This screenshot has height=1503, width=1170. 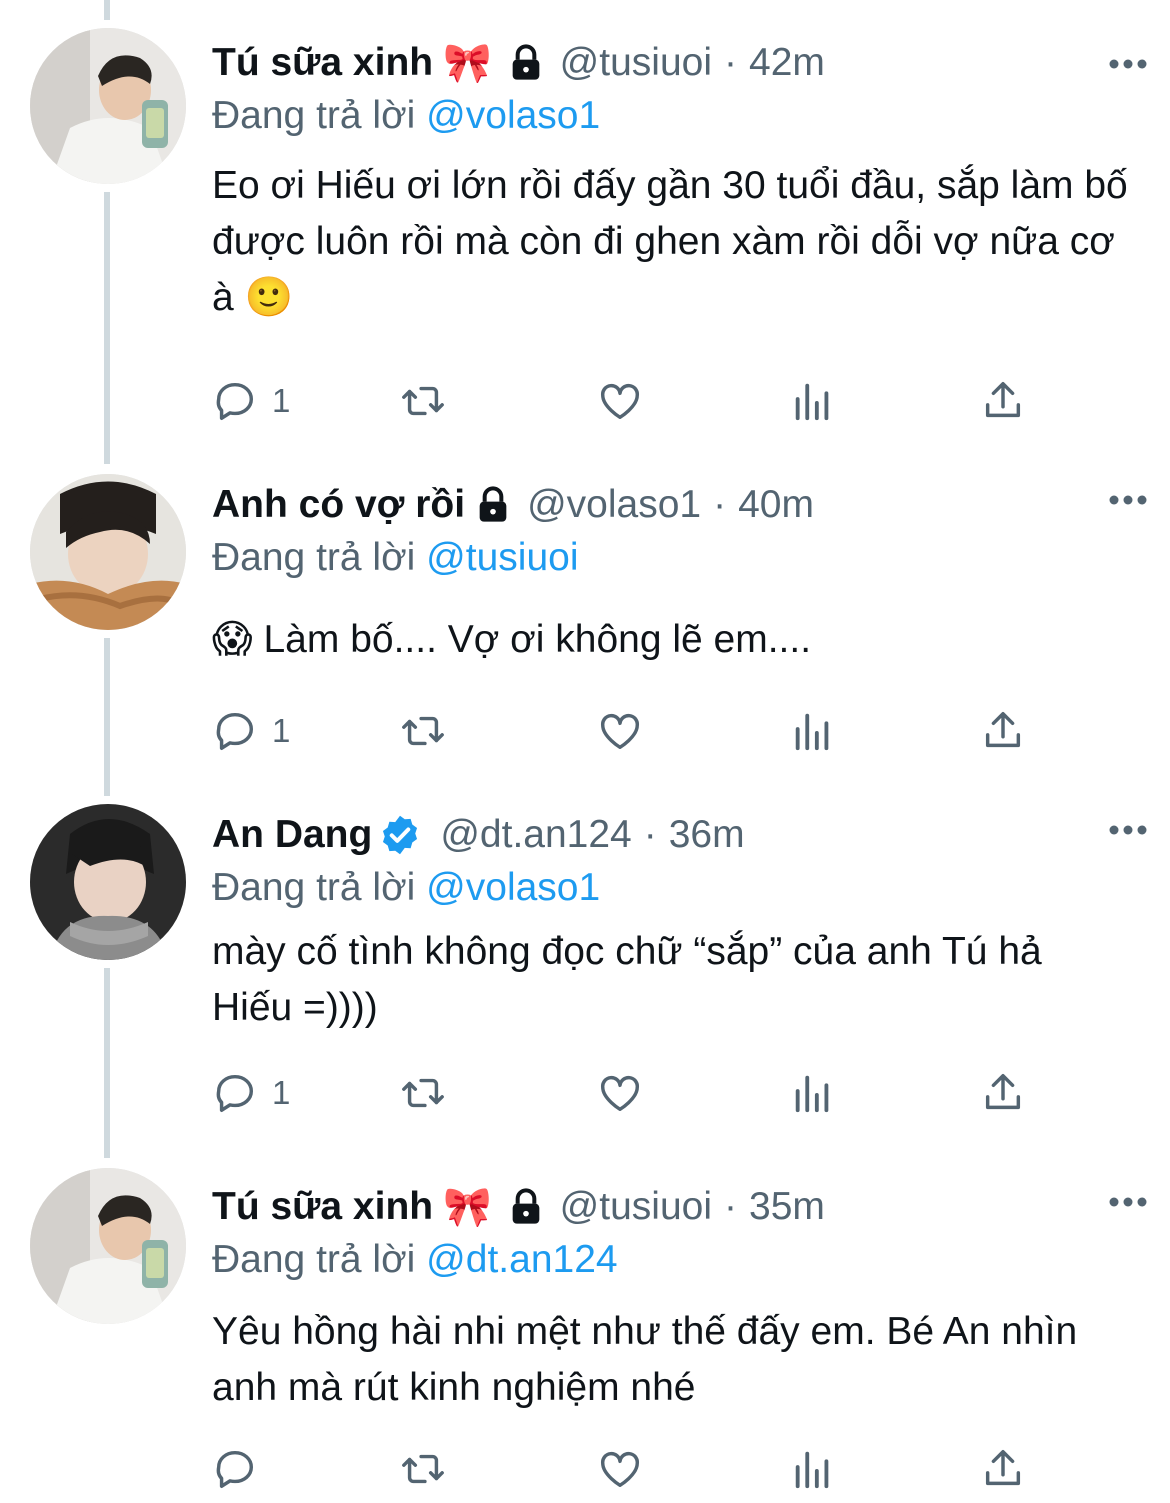 I want to click on display-name: Anh có vợ rồi, so click(x=338, y=505).